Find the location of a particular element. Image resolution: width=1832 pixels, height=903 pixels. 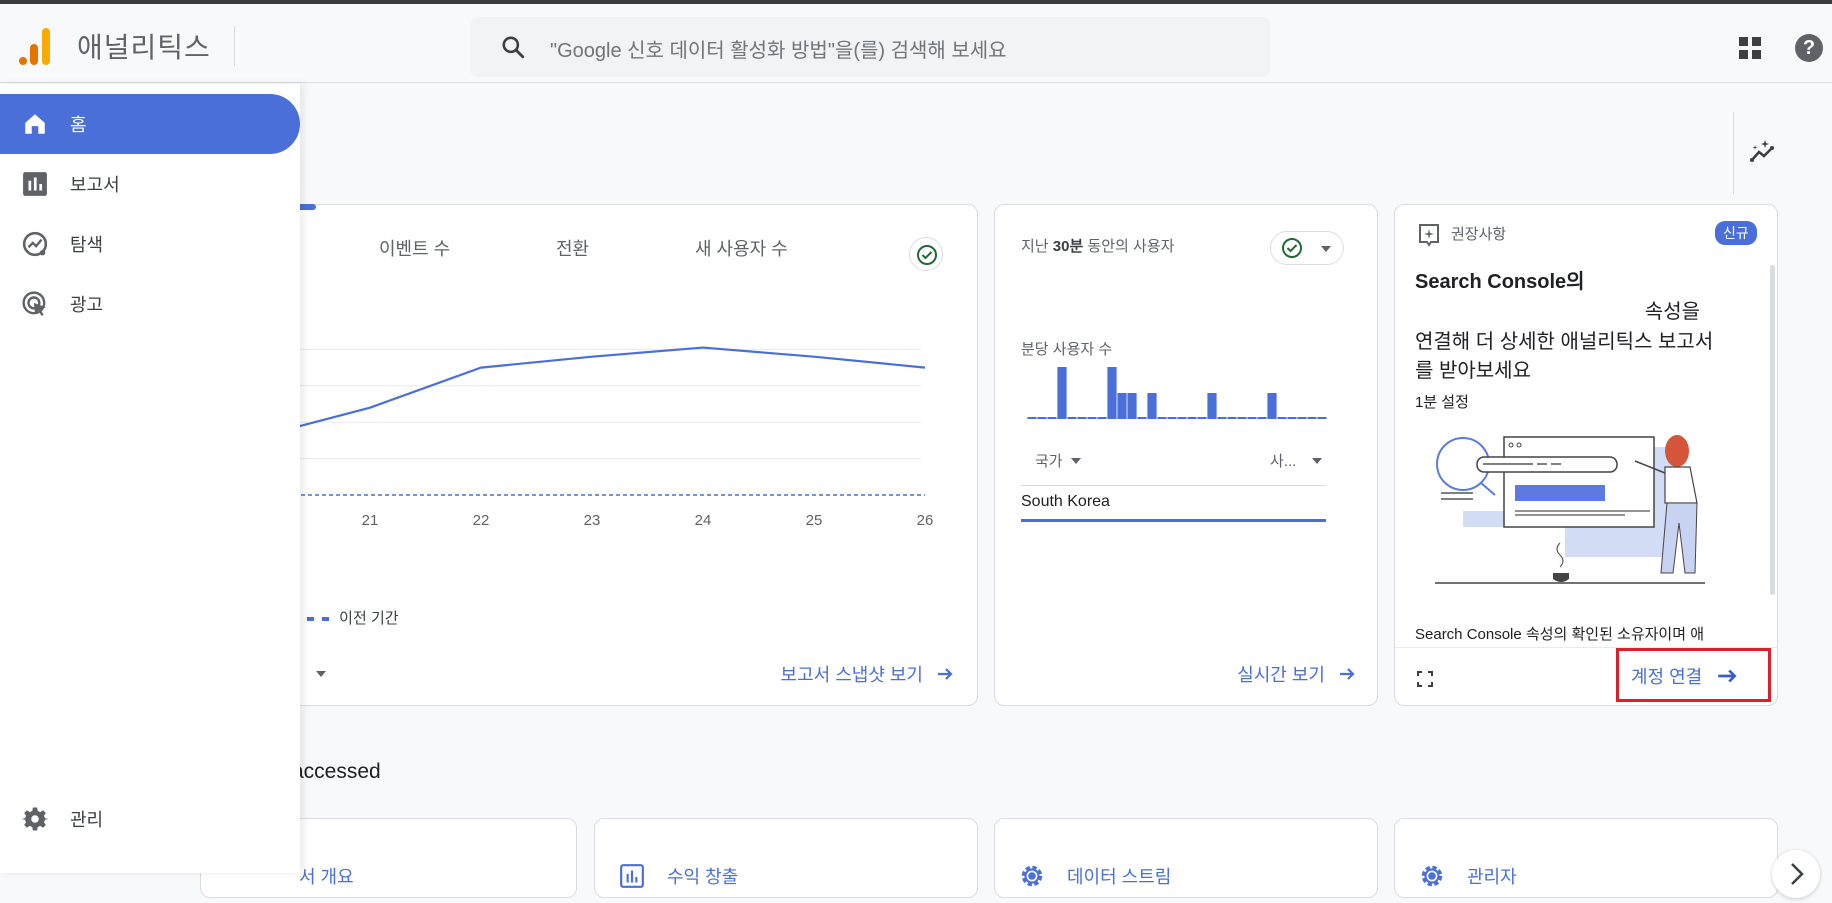

help-icon: ? is located at coordinates (1809, 48).